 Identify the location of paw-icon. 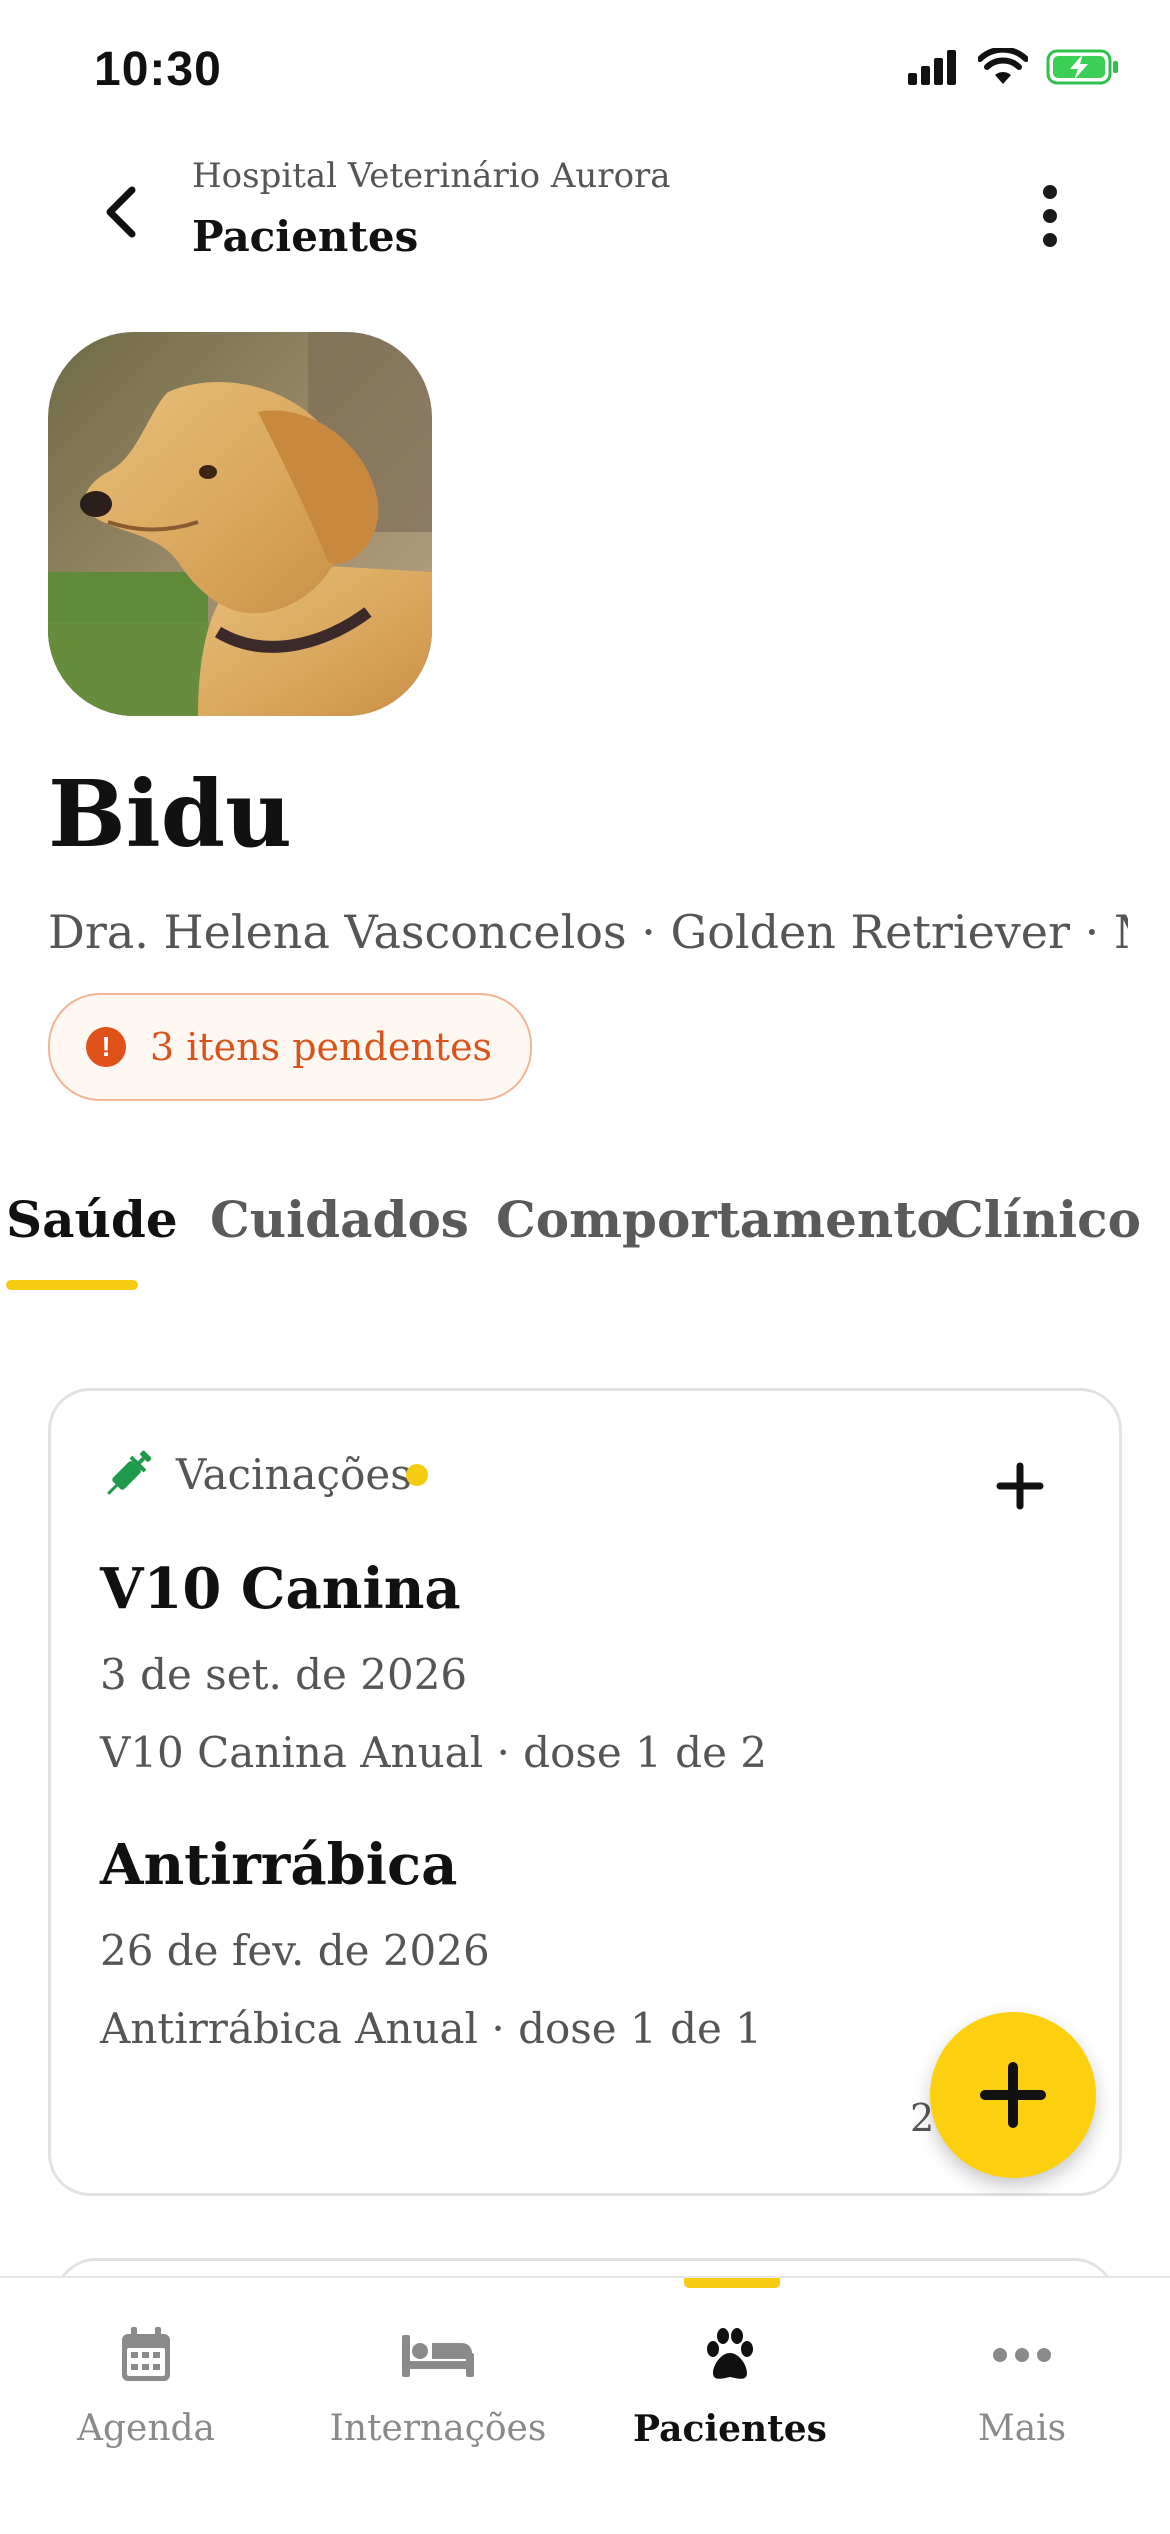
(730, 2353).